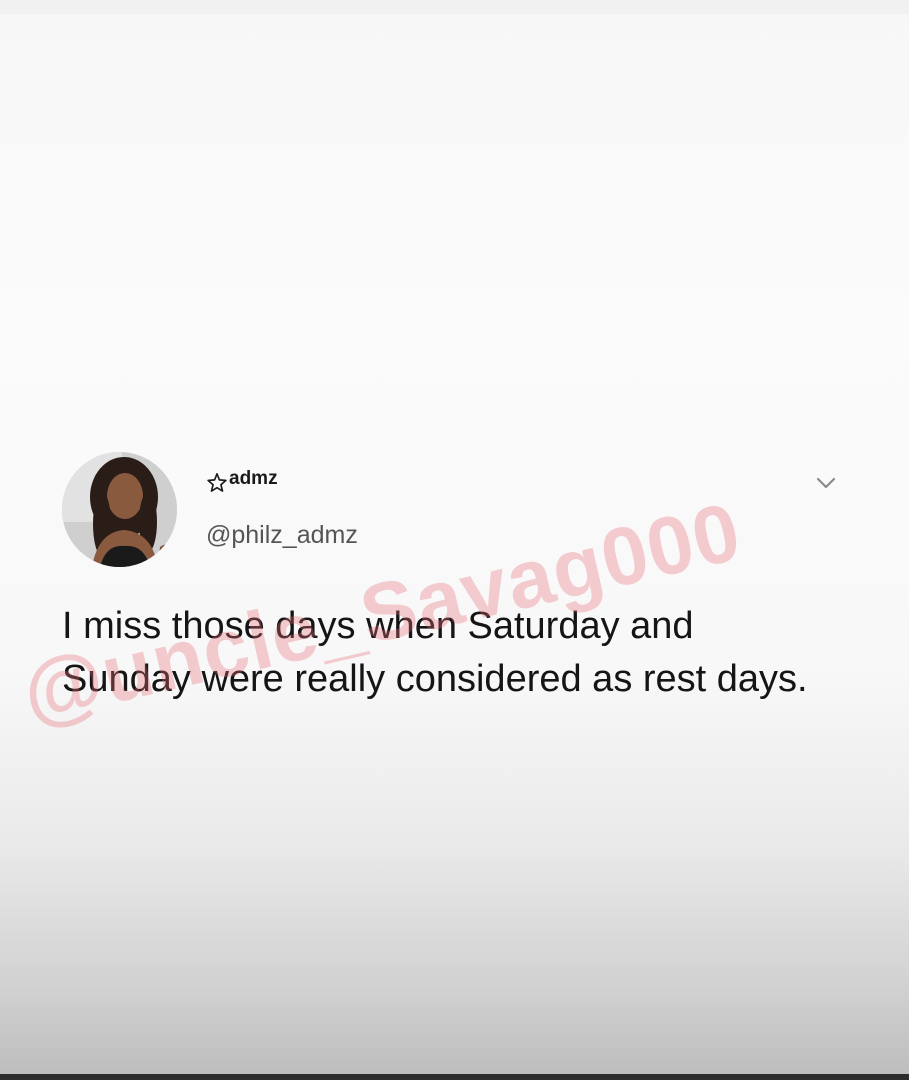  I want to click on star-outline-icon, so click(217, 483).